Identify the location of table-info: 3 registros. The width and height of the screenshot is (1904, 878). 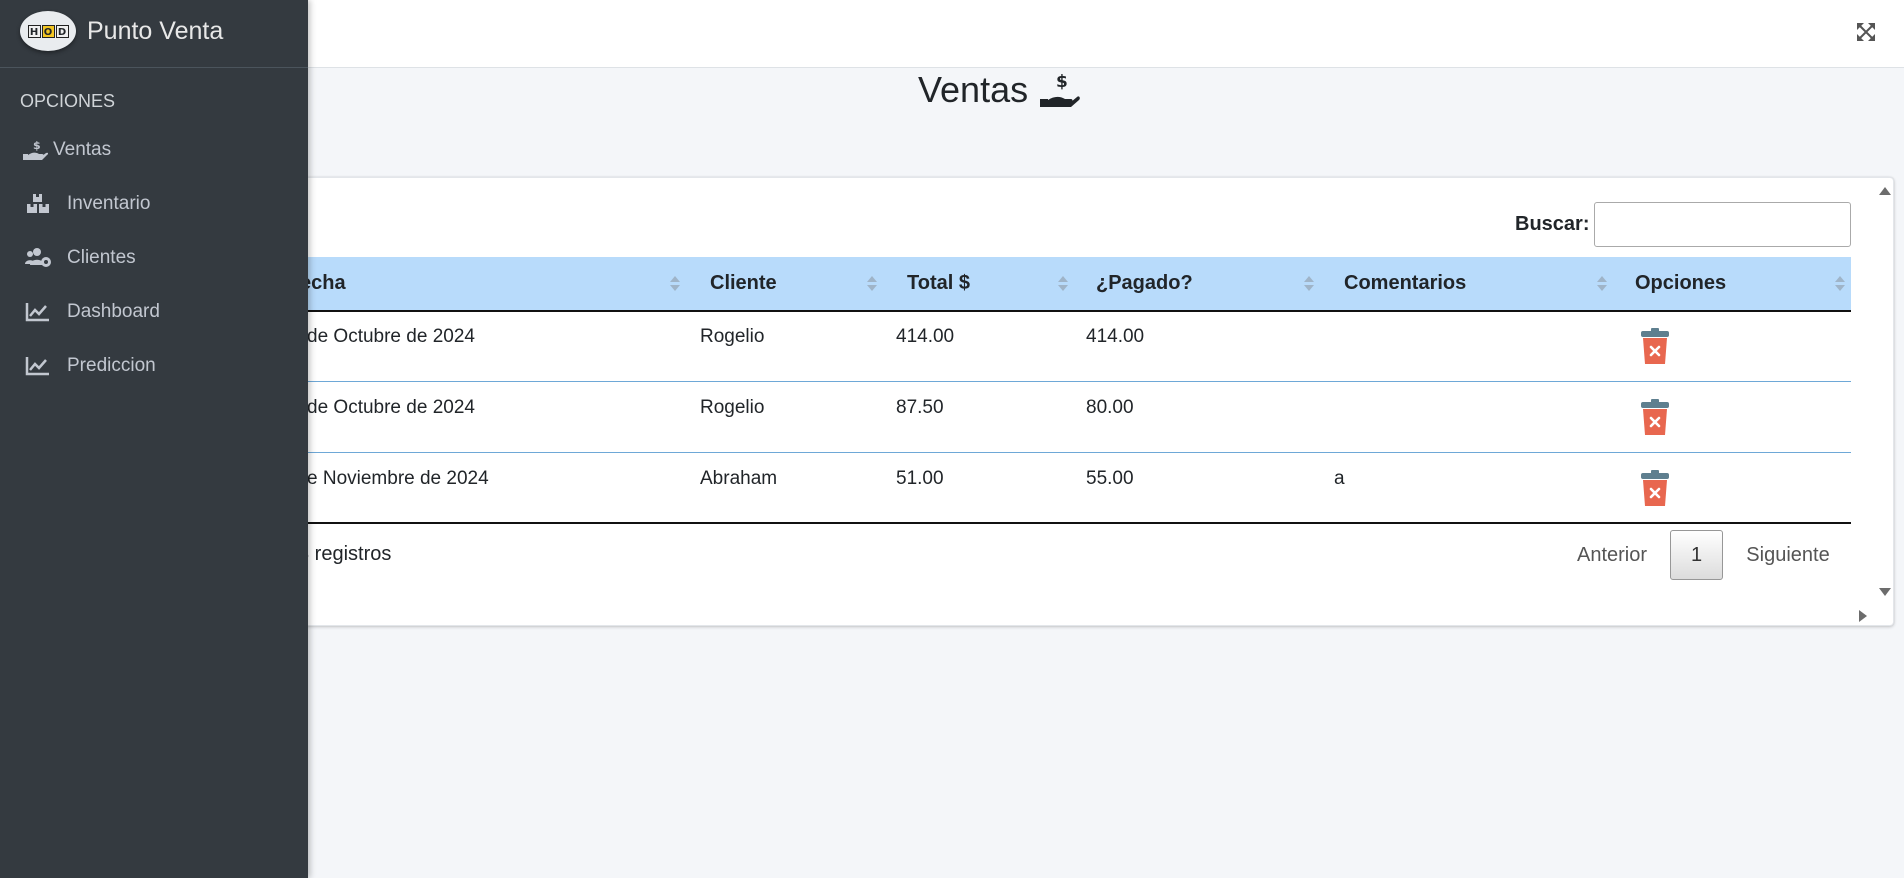
(345, 554).